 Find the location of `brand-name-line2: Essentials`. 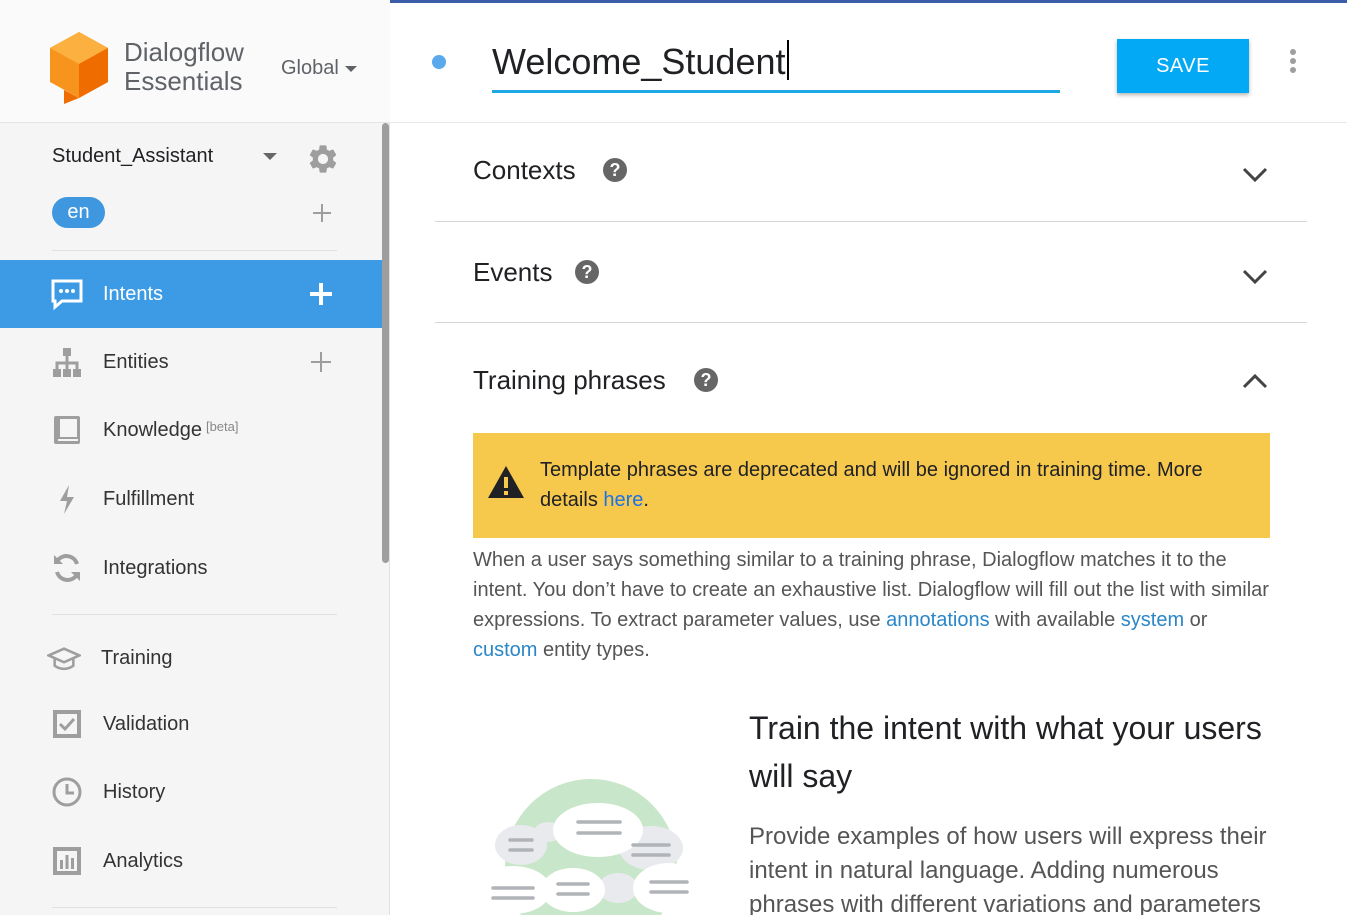

brand-name-line2: Essentials is located at coordinates (183, 81).